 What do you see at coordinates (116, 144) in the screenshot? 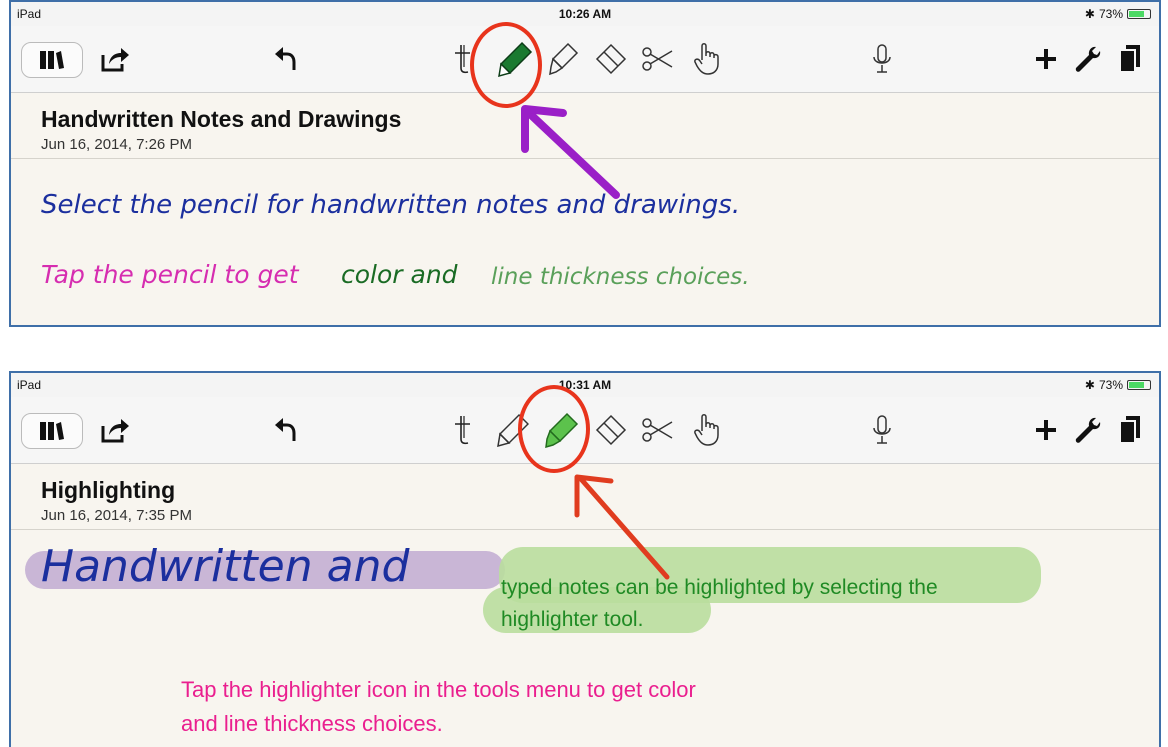
I see `note-date: Jun 16, 2014, 7:26 PM` at bounding box center [116, 144].